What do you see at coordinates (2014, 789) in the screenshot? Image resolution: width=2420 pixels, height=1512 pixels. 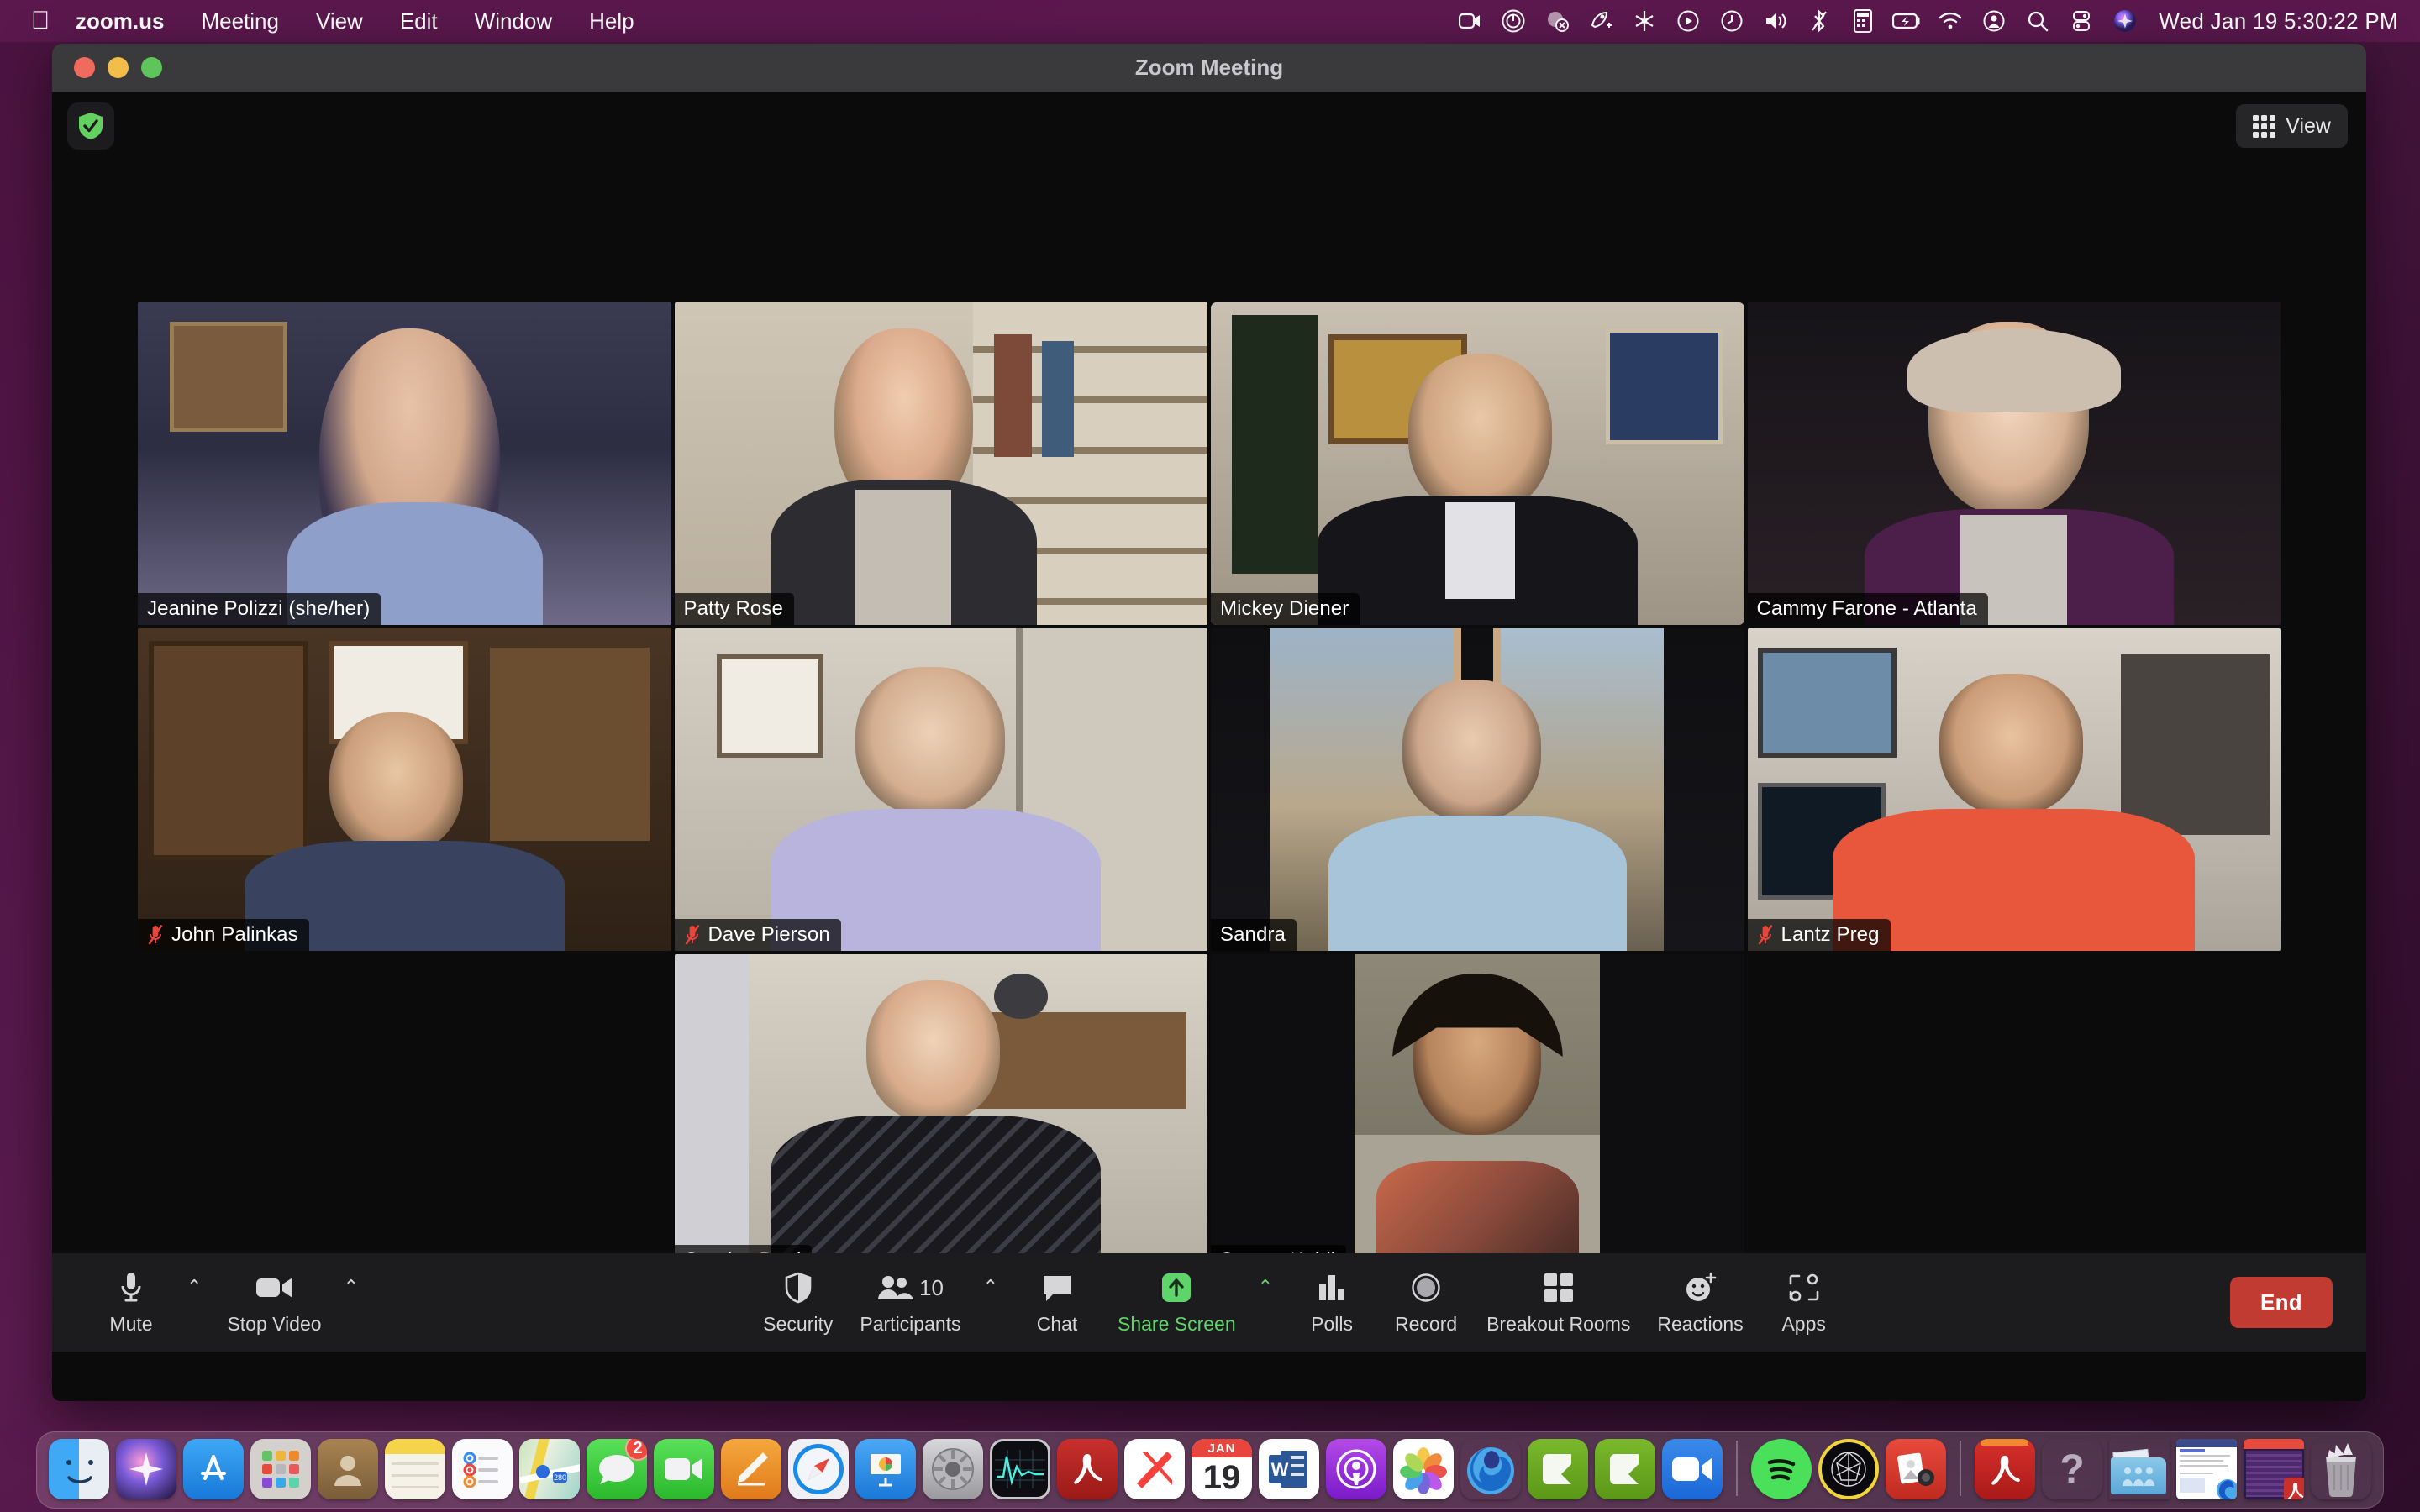 I see `participant-tile: Lantz Preg` at bounding box center [2014, 789].